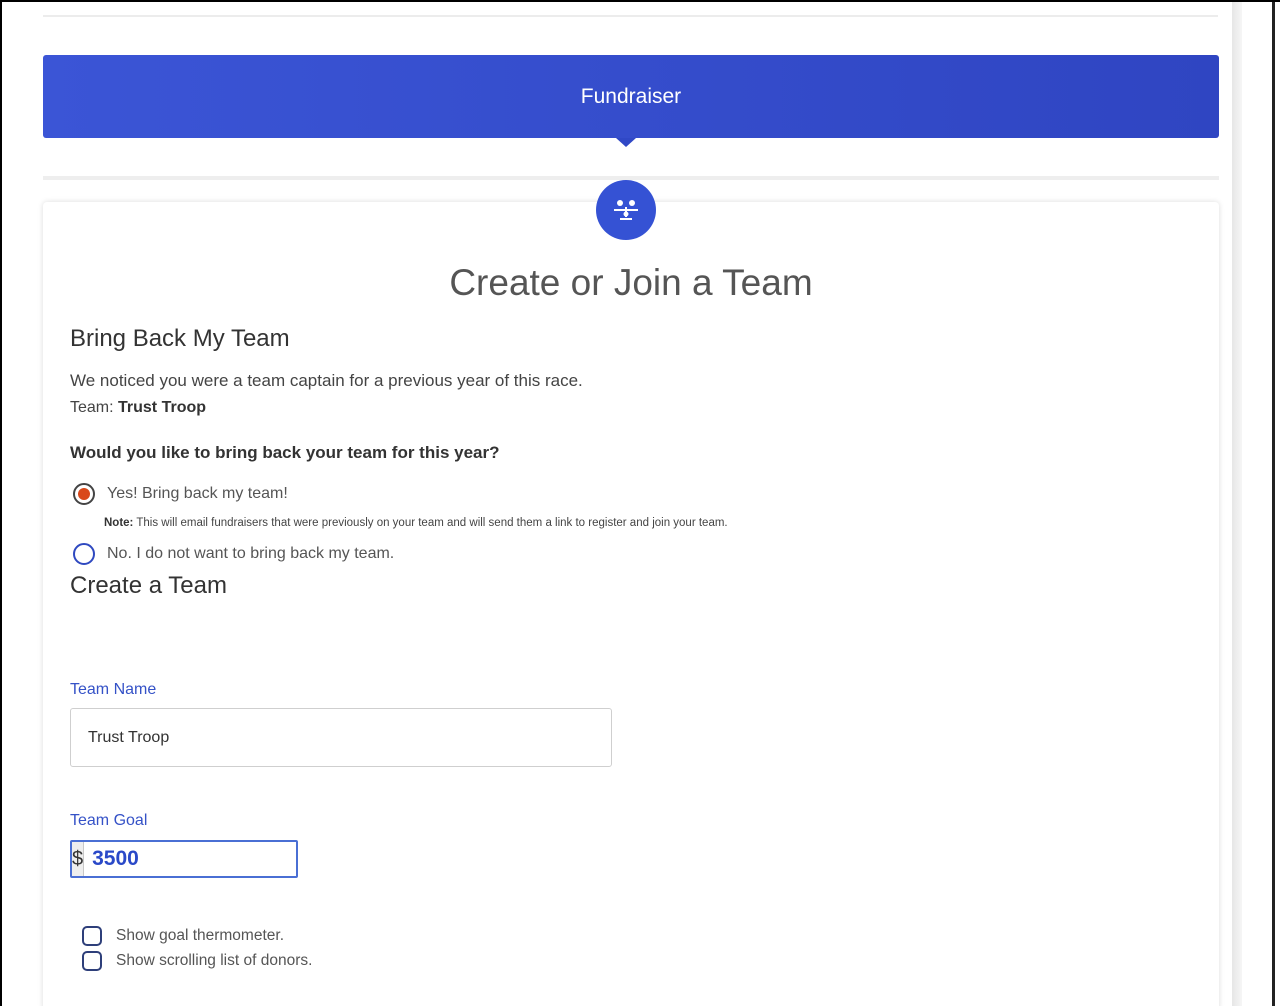 Image resolution: width=1280 pixels, height=1006 pixels. What do you see at coordinates (626, 142) in the screenshot?
I see `banner-arrow` at bounding box center [626, 142].